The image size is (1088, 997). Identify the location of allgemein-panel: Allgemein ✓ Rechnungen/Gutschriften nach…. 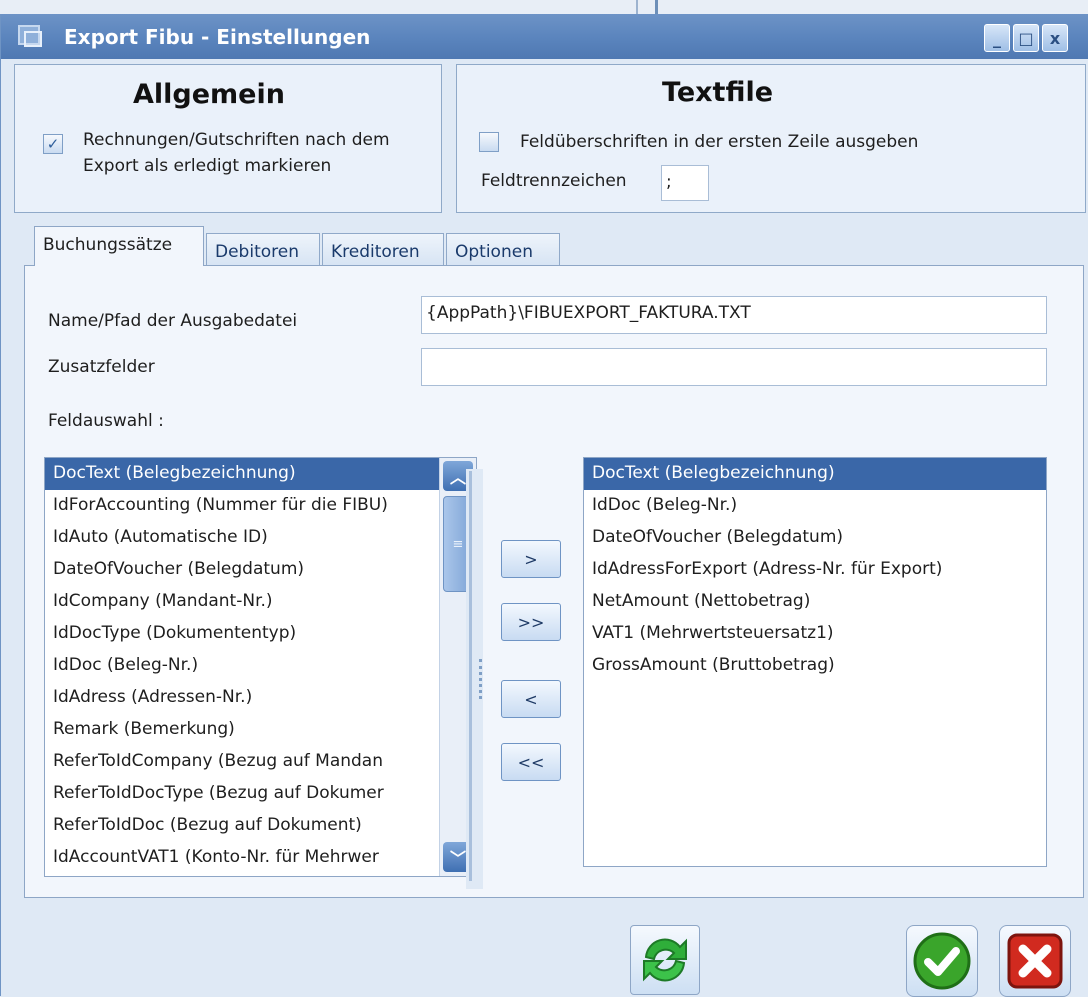
(228, 138).